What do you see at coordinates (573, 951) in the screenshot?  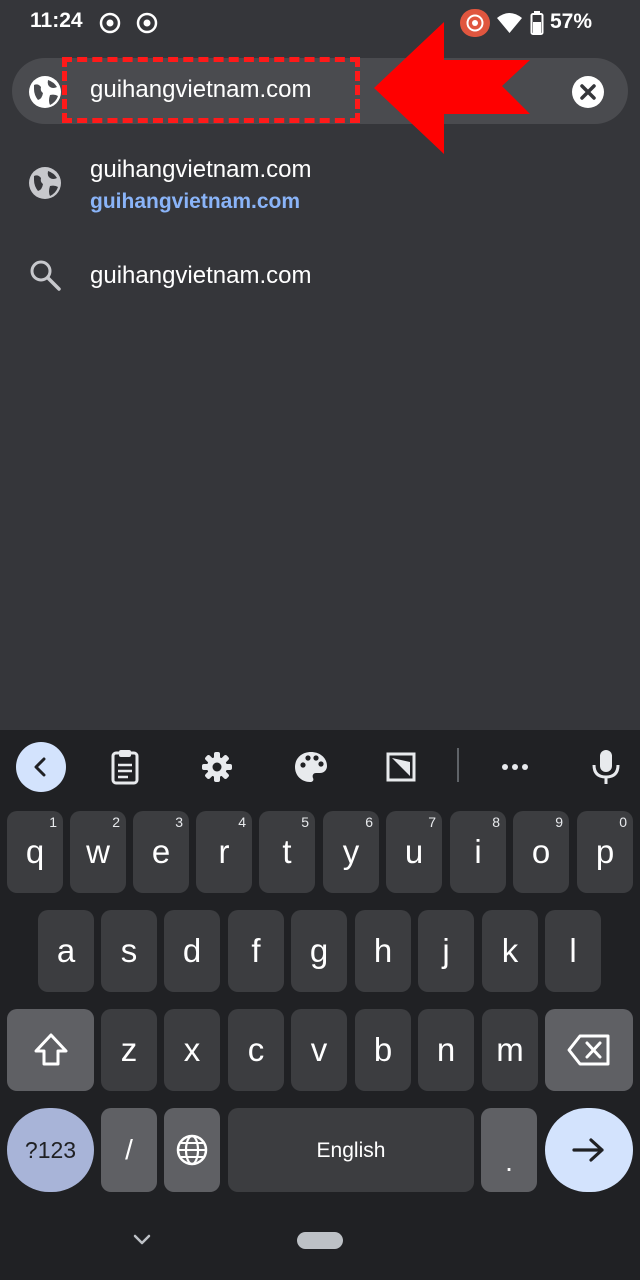 I see `key-l: l` at bounding box center [573, 951].